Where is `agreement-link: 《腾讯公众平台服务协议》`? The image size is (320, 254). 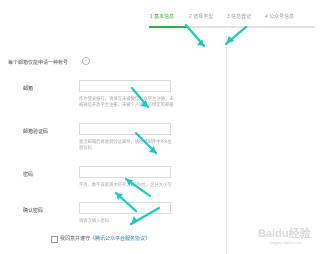 agreement-link: 《腾讯公众平台服务协议》 is located at coordinates (120, 239).